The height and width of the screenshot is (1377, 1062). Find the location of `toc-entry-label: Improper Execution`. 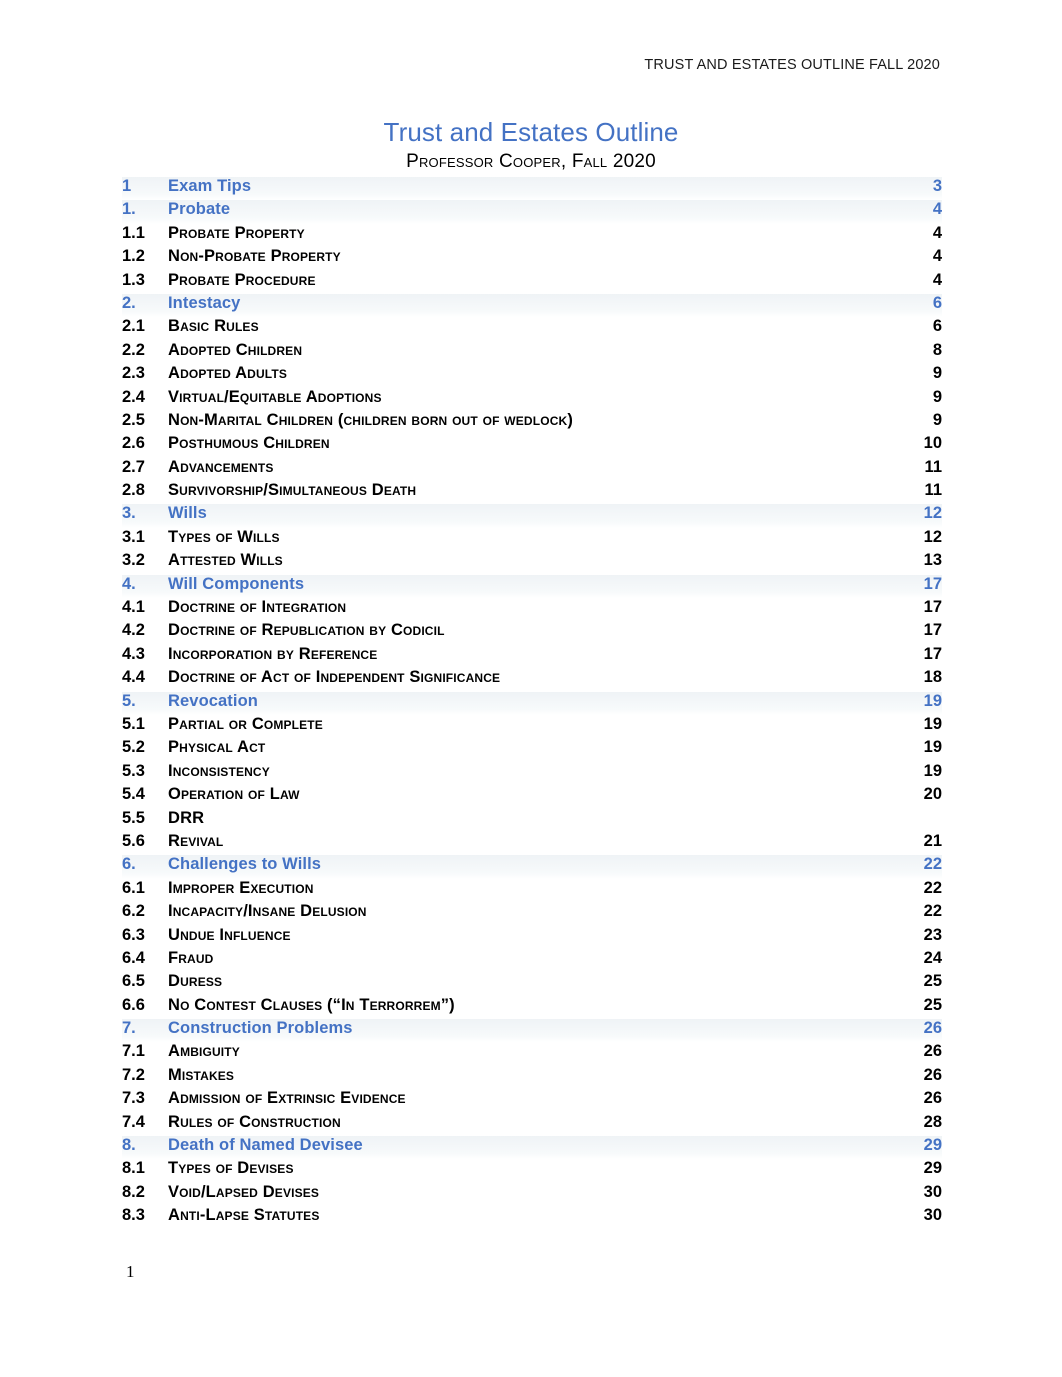

toc-entry-label: Improper Execution is located at coordinates (241, 887).